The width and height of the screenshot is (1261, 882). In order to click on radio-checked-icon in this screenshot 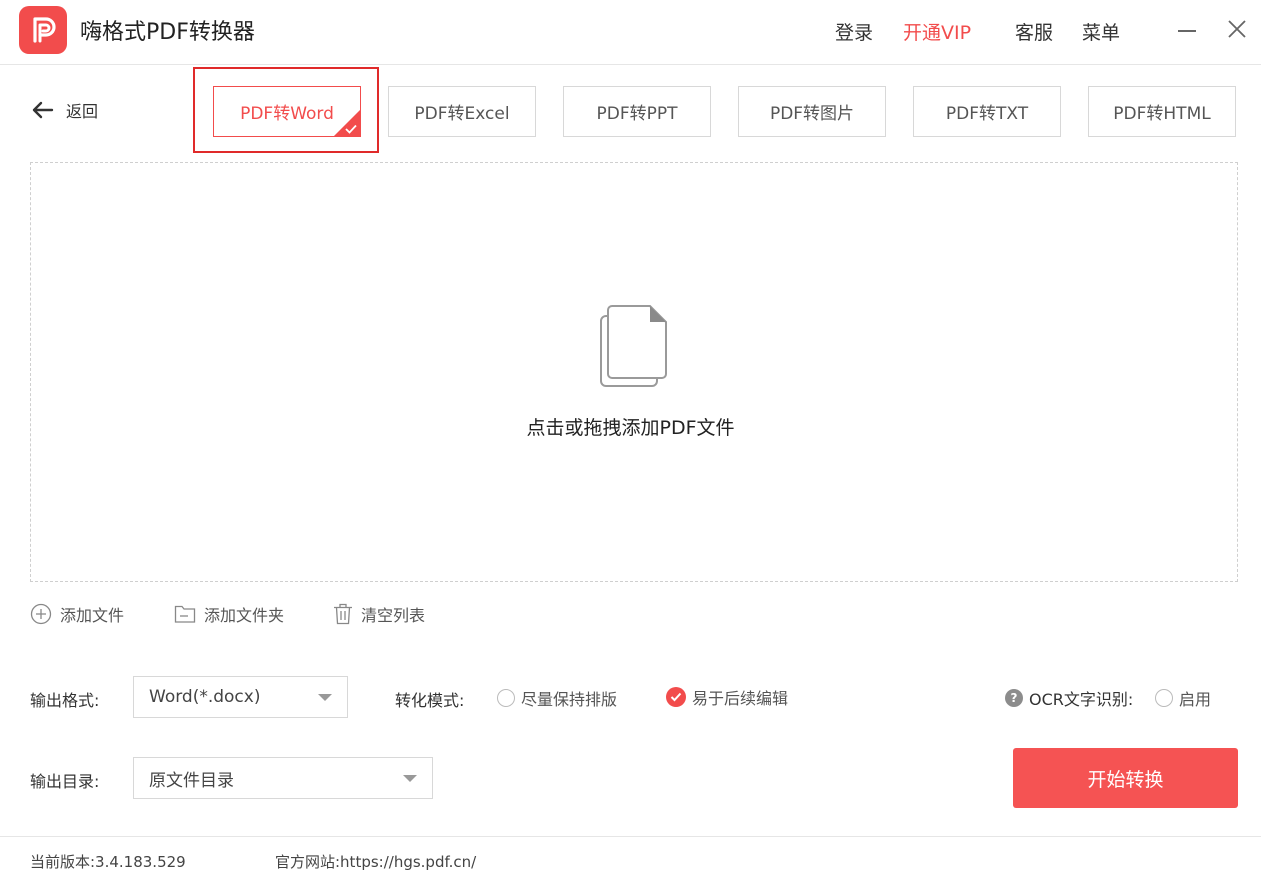, I will do `click(676, 697)`.